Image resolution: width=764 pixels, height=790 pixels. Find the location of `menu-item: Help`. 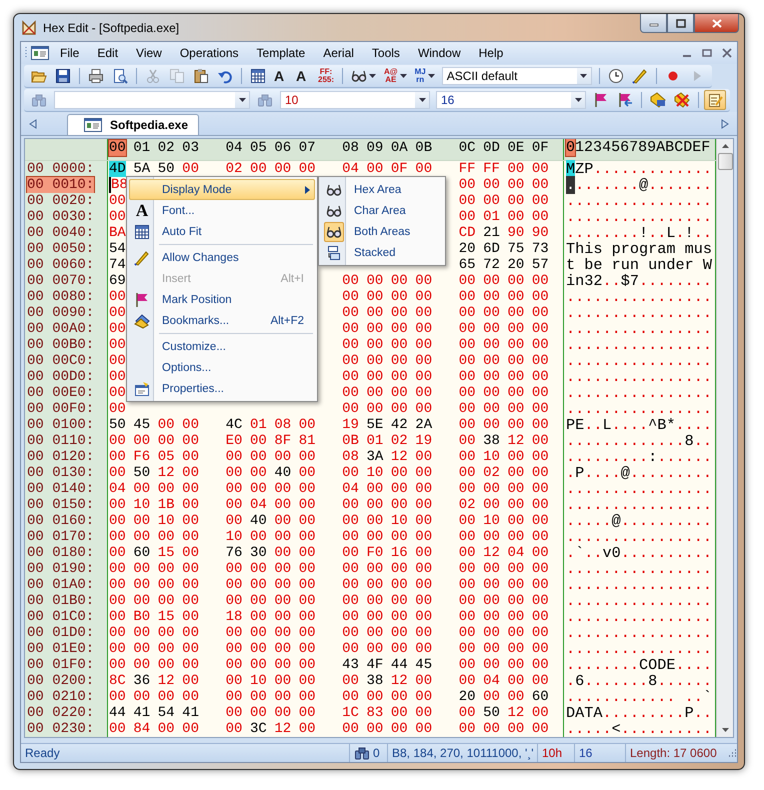

menu-item: Help is located at coordinates (490, 53).